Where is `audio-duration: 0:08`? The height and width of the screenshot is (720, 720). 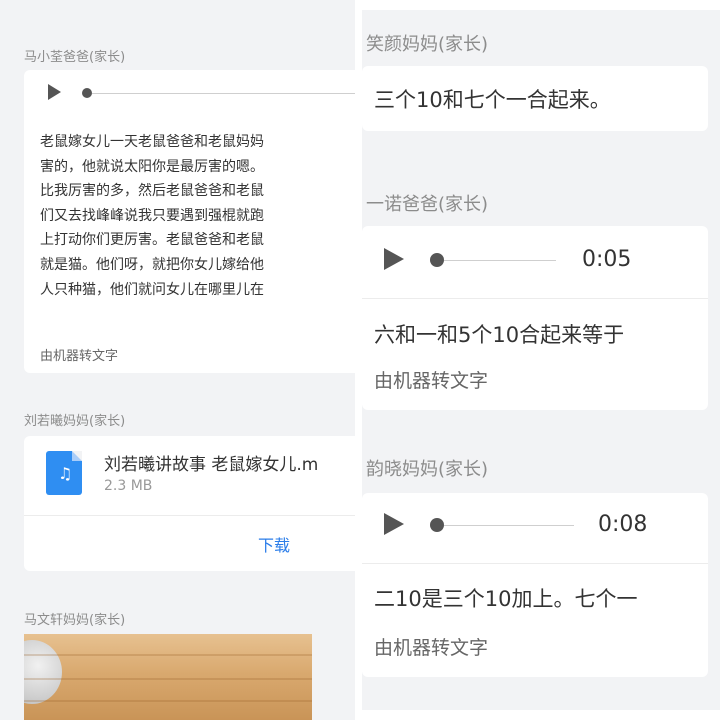 audio-duration: 0:08 is located at coordinates (623, 524).